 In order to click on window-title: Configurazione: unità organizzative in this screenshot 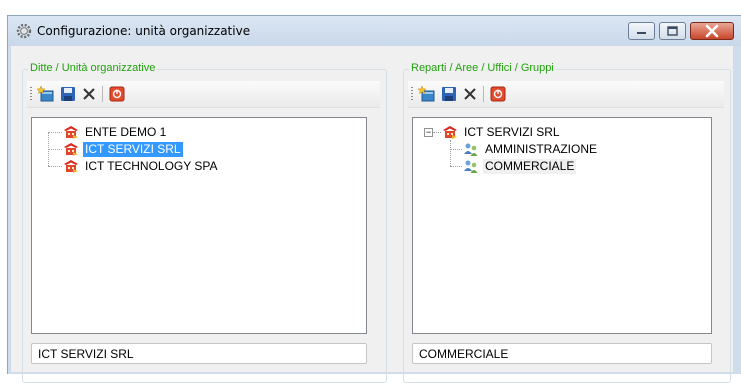, I will do `click(144, 31)`.